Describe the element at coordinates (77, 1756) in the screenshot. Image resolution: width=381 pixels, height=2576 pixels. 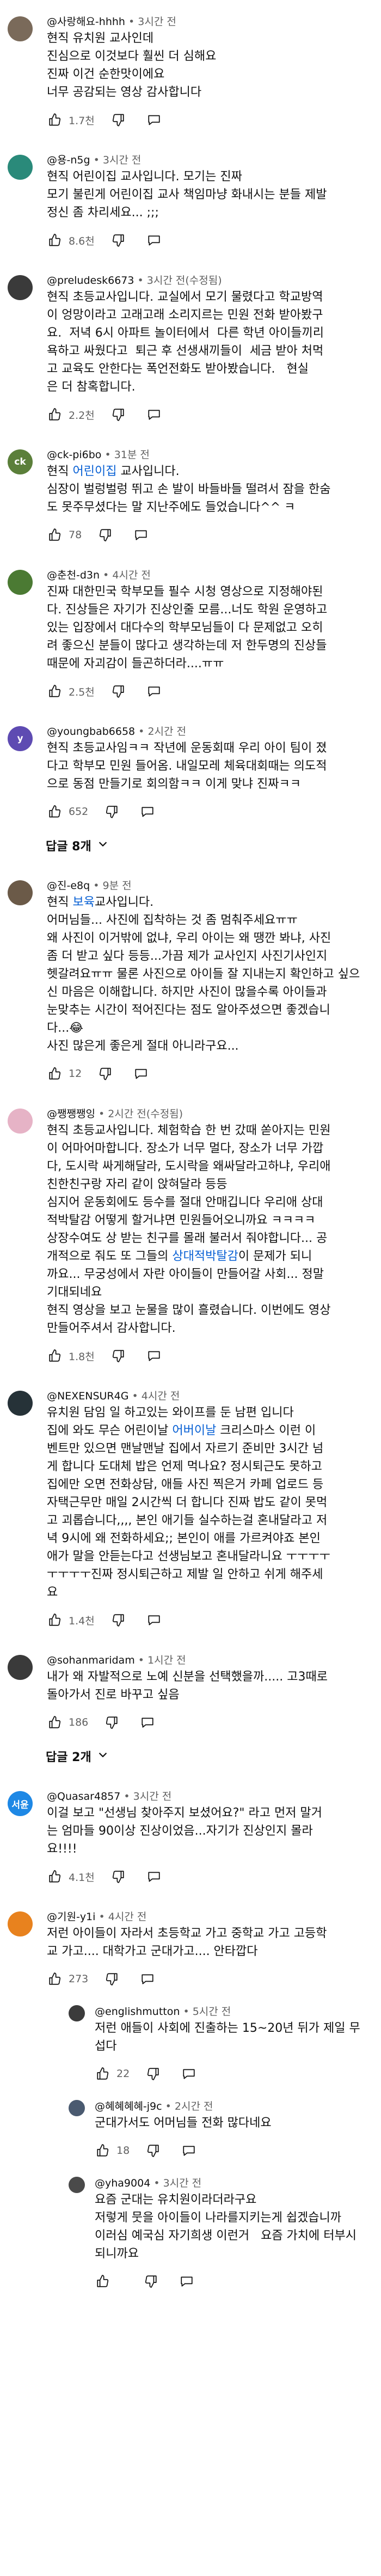
I see `view-replies-button: 답글 2개` at that location.